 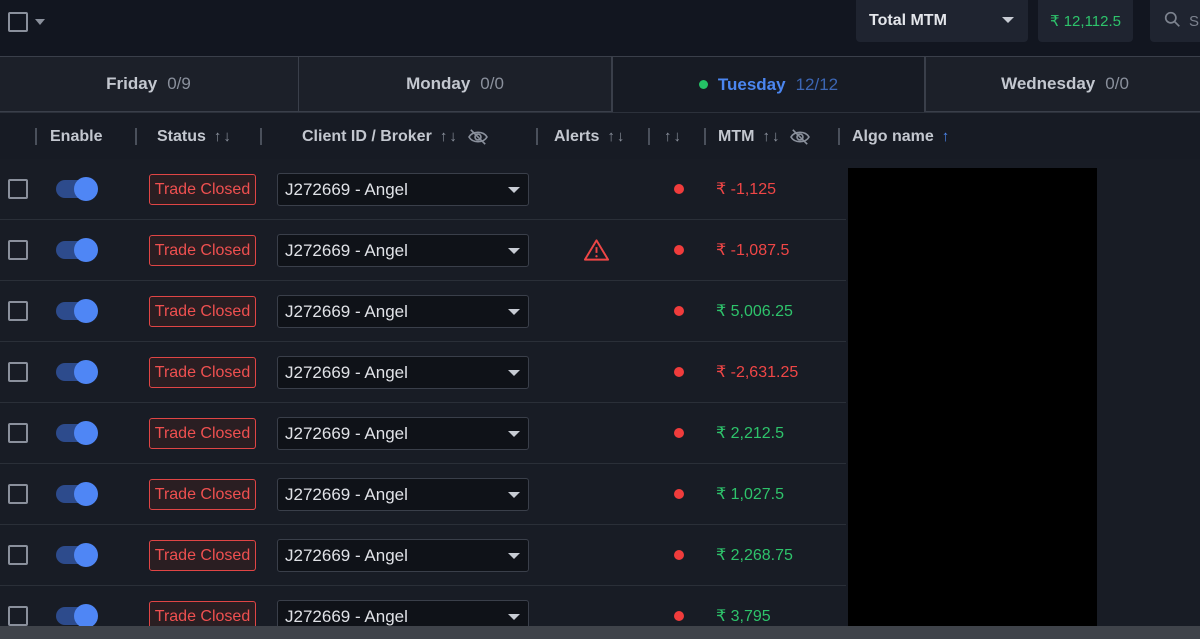 What do you see at coordinates (942, 21) in the screenshot?
I see `mtm-type-select: Total MTM` at bounding box center [942, 21].